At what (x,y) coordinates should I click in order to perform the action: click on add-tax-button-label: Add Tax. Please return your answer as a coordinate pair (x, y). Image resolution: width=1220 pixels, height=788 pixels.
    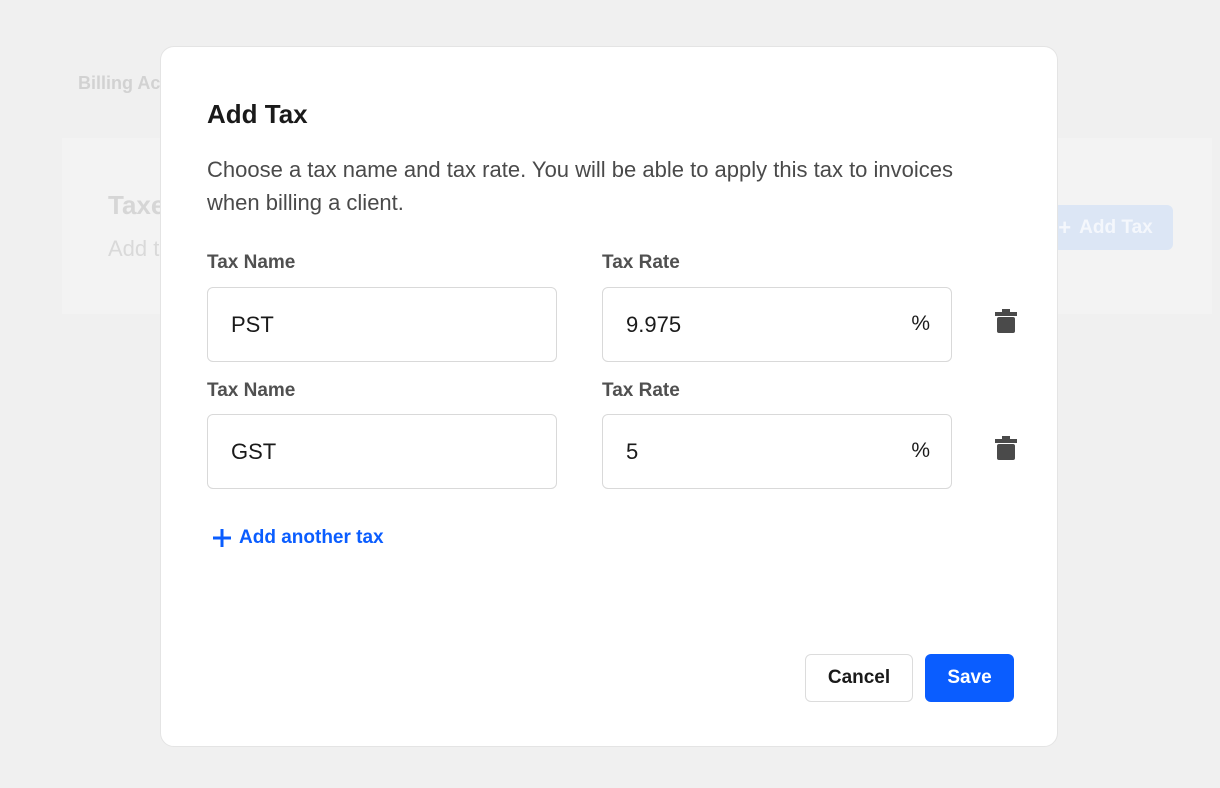
    Looking at the image, I should click on (1116, 227).